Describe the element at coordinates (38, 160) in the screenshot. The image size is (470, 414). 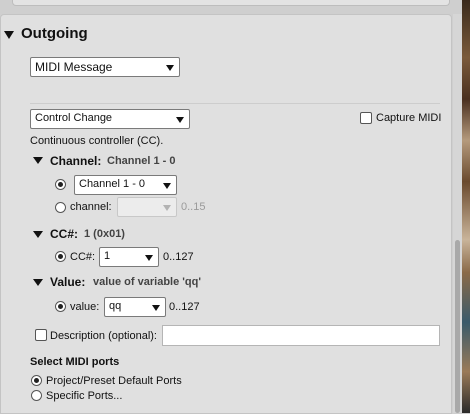
I see `collapse-channel-icon` at that location.